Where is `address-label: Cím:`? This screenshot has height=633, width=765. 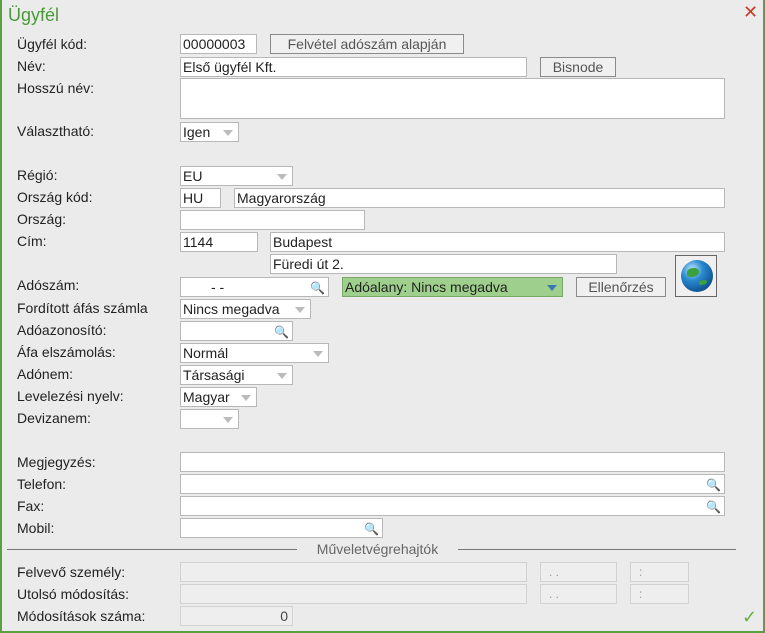 address-label: Cím: is located at coordinates (32, 241).